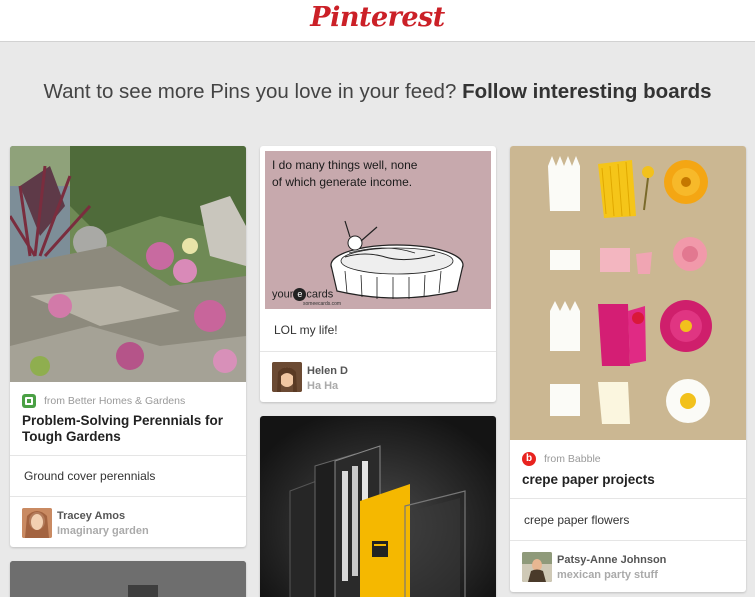  Describe the element at coordinates (629, 480) in the screenshot. I see `pin-title: crepe paper projects` at that location.